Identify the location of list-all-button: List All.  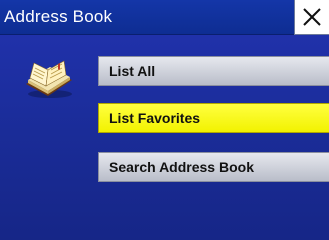
(213, 71).